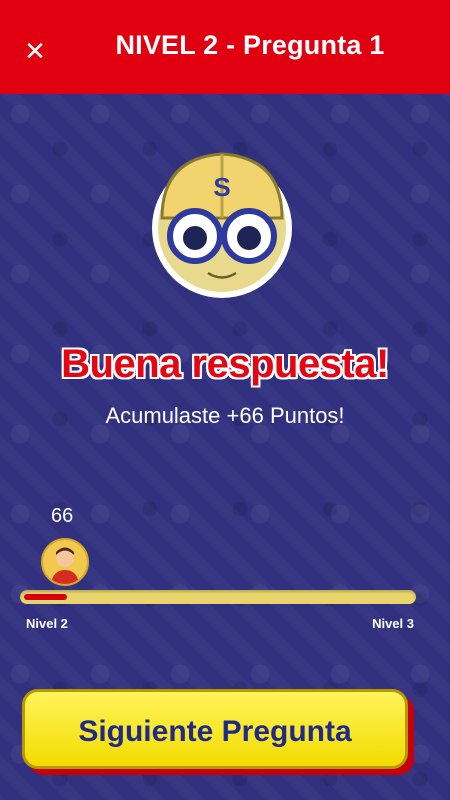 The image size is (450, 800). I want to click on header-bar: ✕ NIVEL 2 - Pregunta 1, so click(225, 47).